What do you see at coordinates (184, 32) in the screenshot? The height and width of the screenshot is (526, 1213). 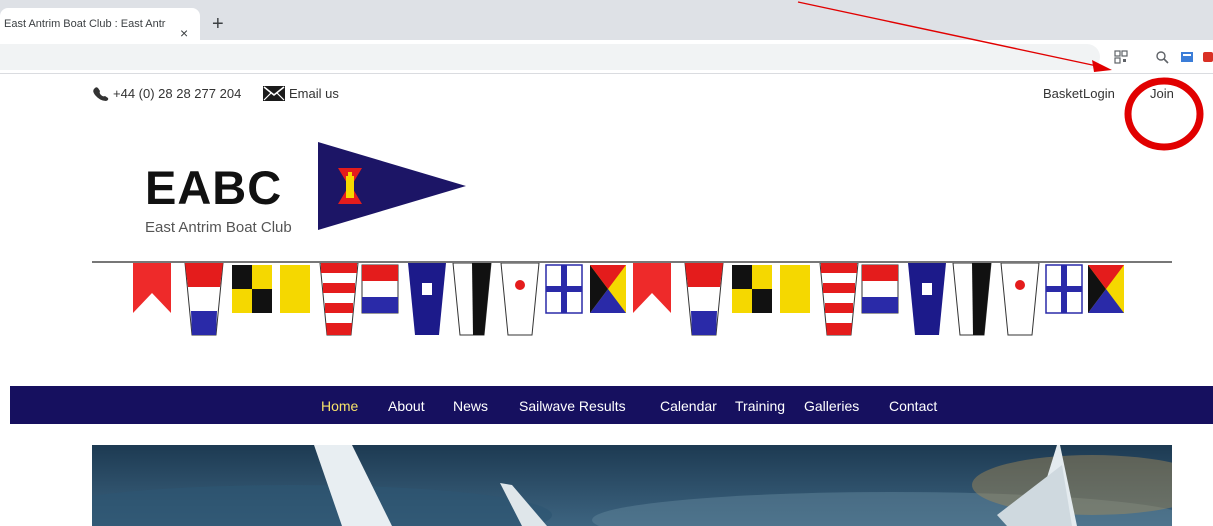 I see `tab-close-icon: ×` at bounding box center [184, 32].